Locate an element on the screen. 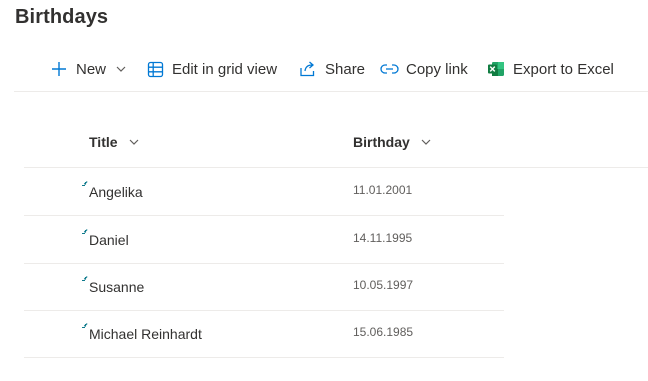  excel-icon is located at coordinates (496, 69).